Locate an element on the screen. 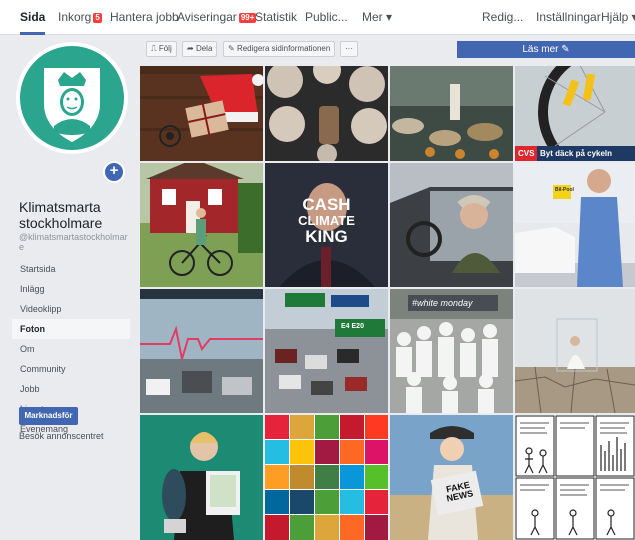  white-monday-tag: #white monday is located at coordinates (442, 303).